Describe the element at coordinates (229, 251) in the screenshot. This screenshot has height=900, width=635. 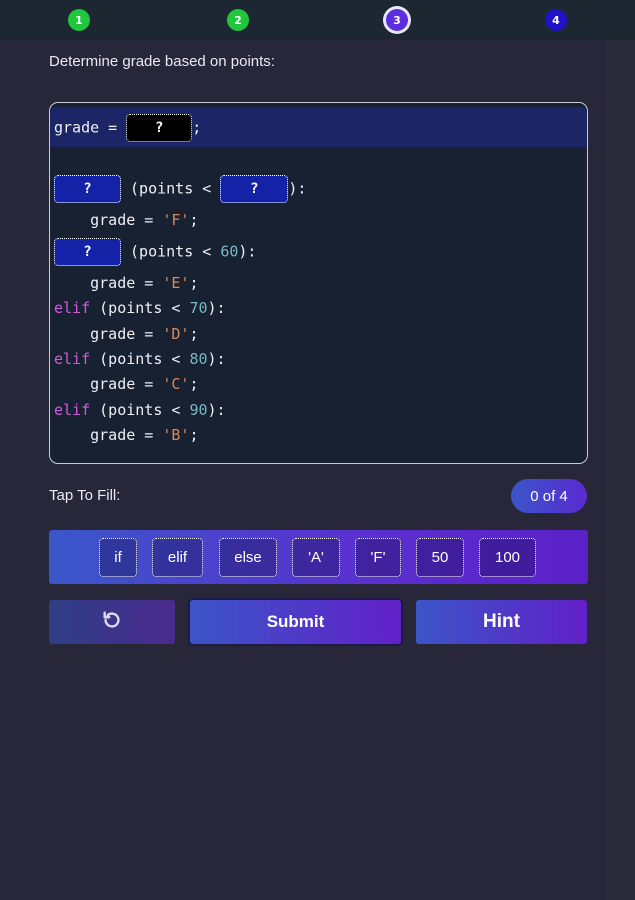
I see `code-number: 60` at that location.